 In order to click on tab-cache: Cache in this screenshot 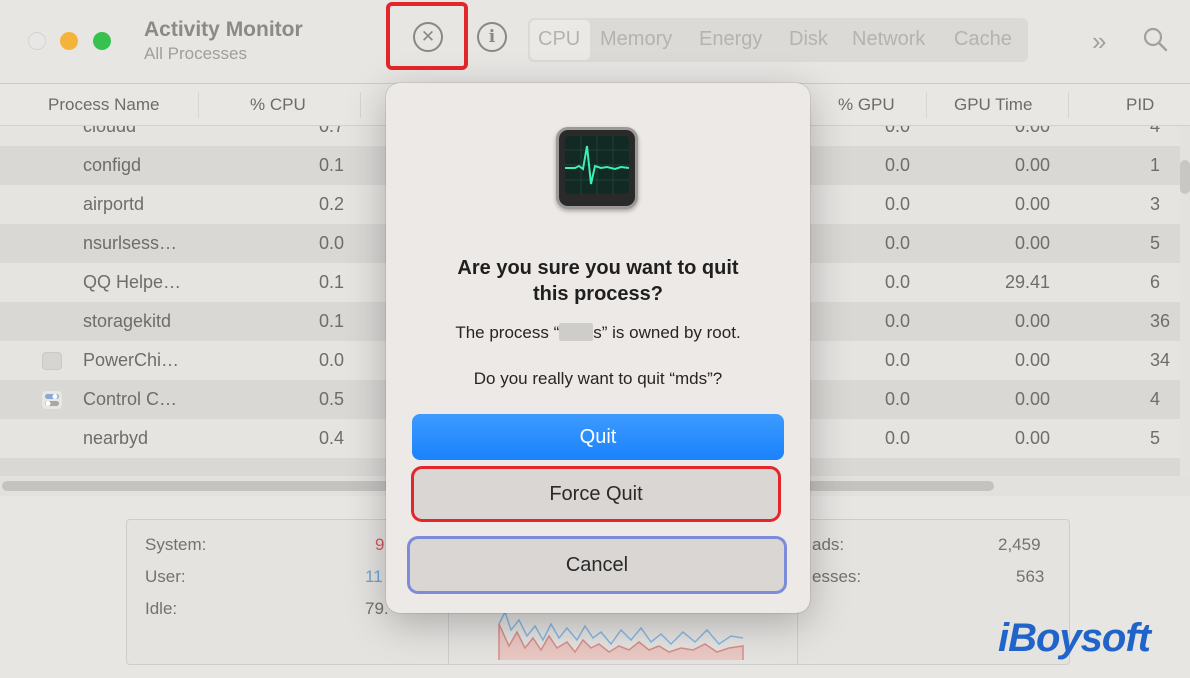, I will do `click(983, 39)`.